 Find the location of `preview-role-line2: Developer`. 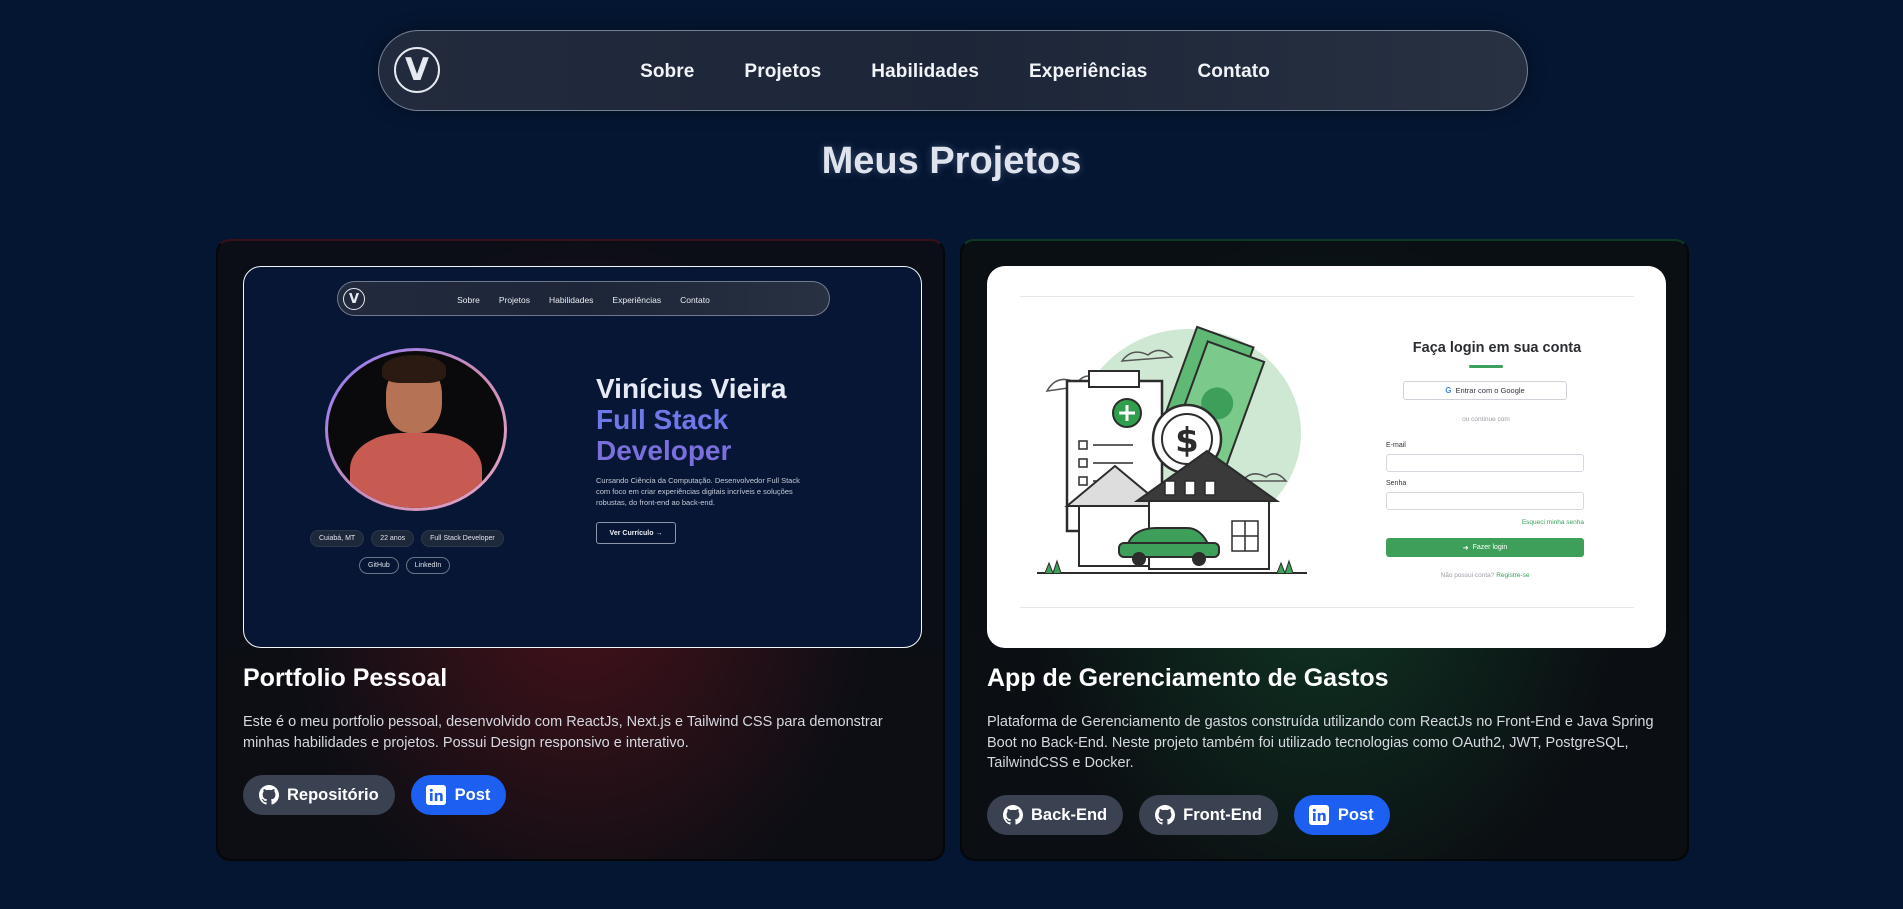

preview-role-line2: Developer is located at coordinates (664, 450).